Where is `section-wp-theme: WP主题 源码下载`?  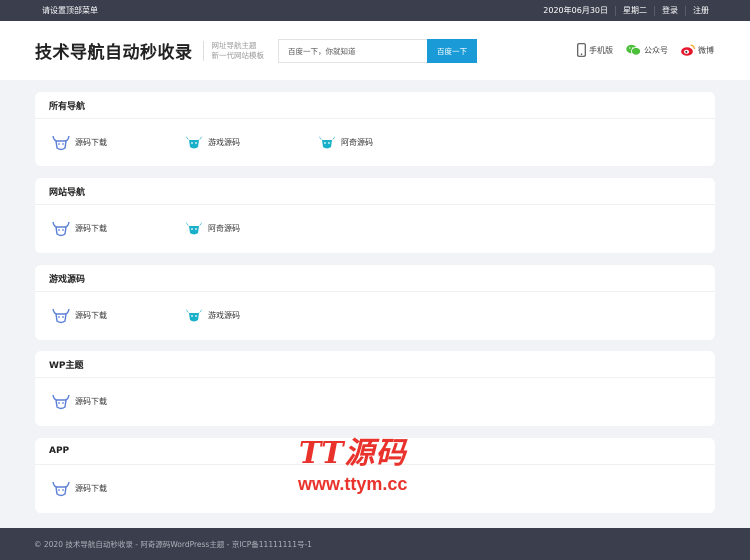 section-wp-theme: WP主题 源码下载 is located at coordinates (375, 388).